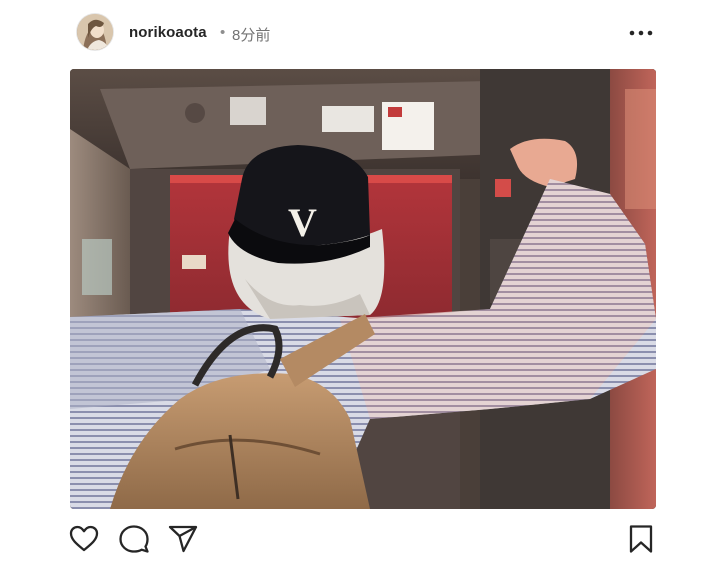 Image resolution: width=713 pixels, height=564 pixels. I want to click on post-header: norikoaota • 8分前, so click(356, 33).